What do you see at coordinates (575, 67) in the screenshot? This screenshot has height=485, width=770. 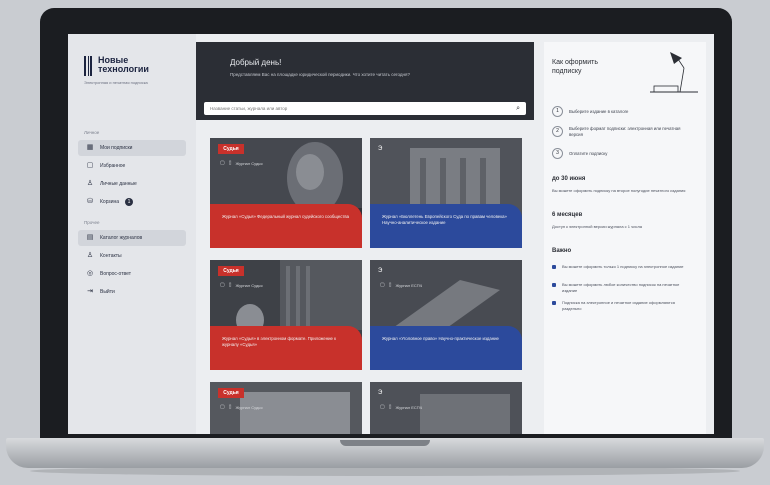 I see `panel-title: Как оформить подписку` at bounding box center [575, 67].